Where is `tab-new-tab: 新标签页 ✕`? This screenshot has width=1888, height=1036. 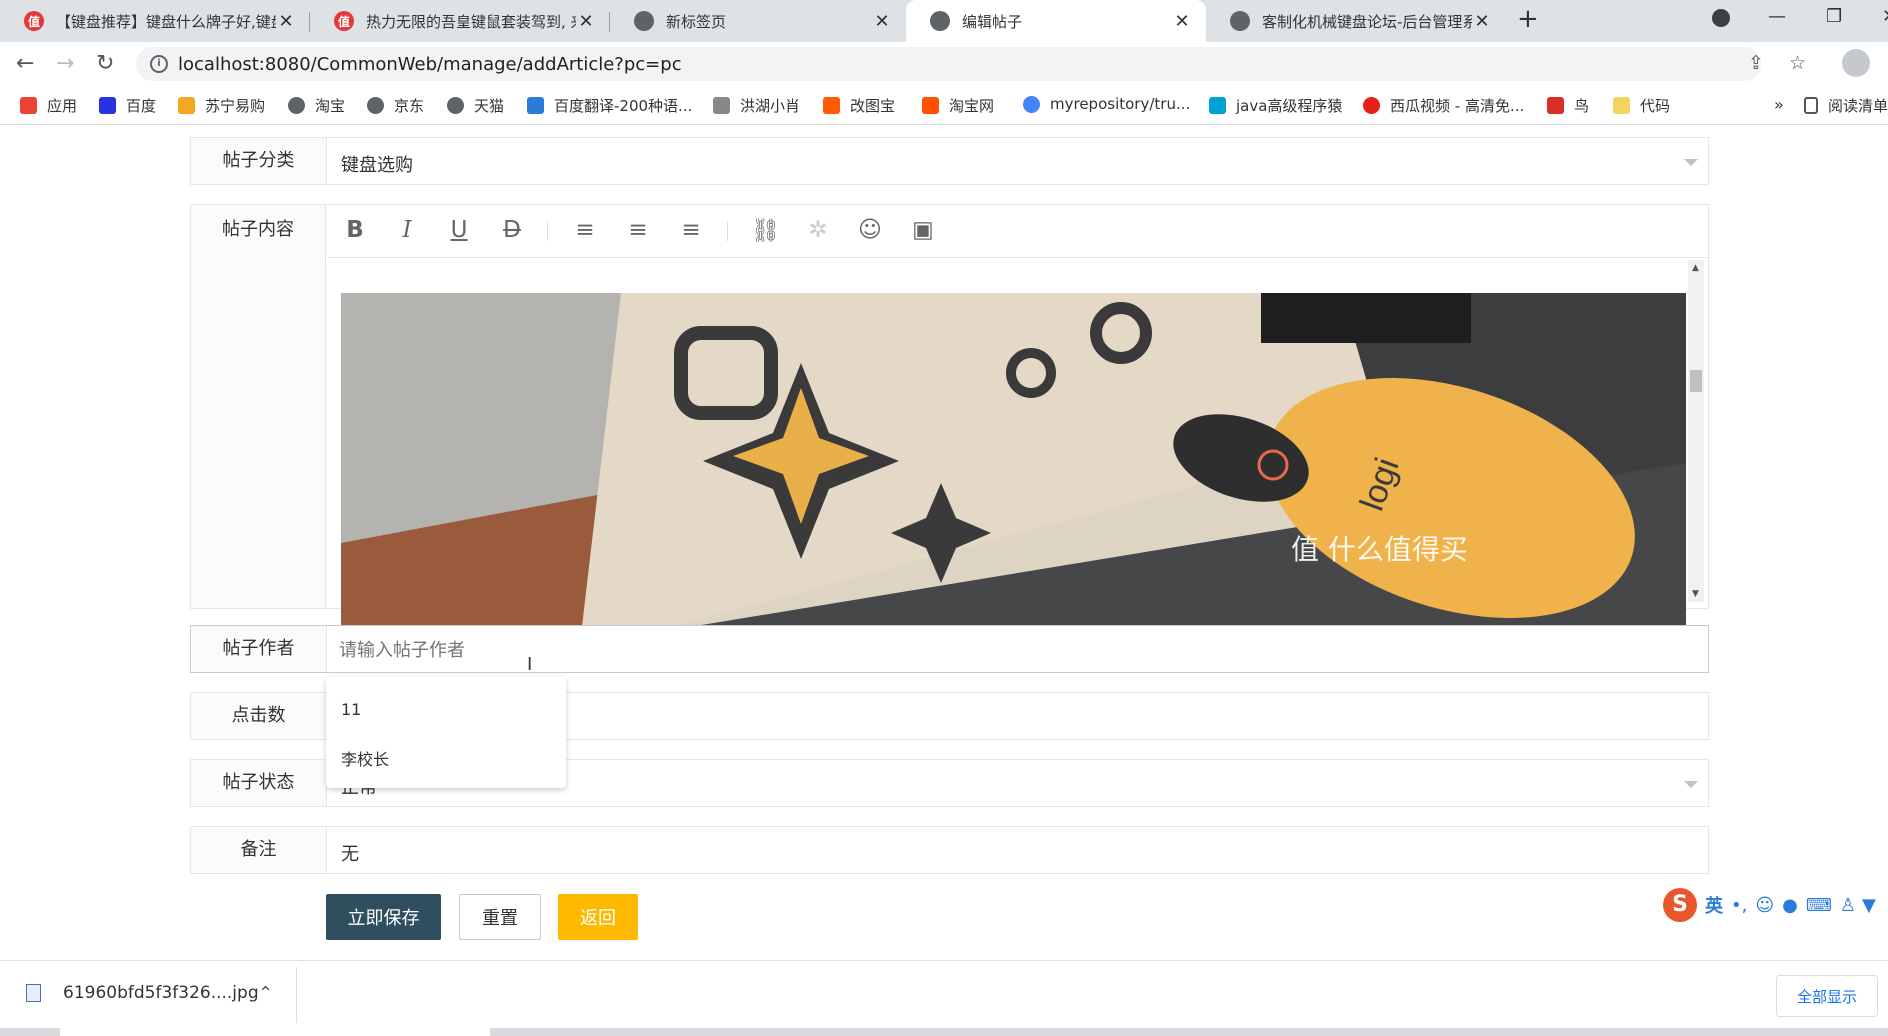
tab-new-tab: 新标签页 ✕ is located at coordinates (758, 21).